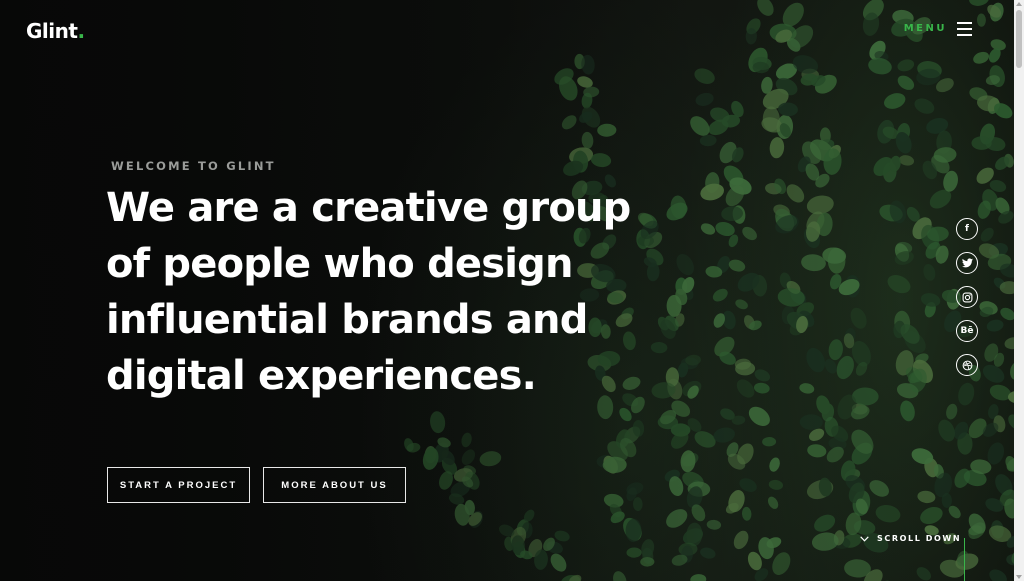 The image size is (1024, 581). Describe the element at coordinates (1019, 577) in the screenshot. I see `scroll-down-arrow` at that location.